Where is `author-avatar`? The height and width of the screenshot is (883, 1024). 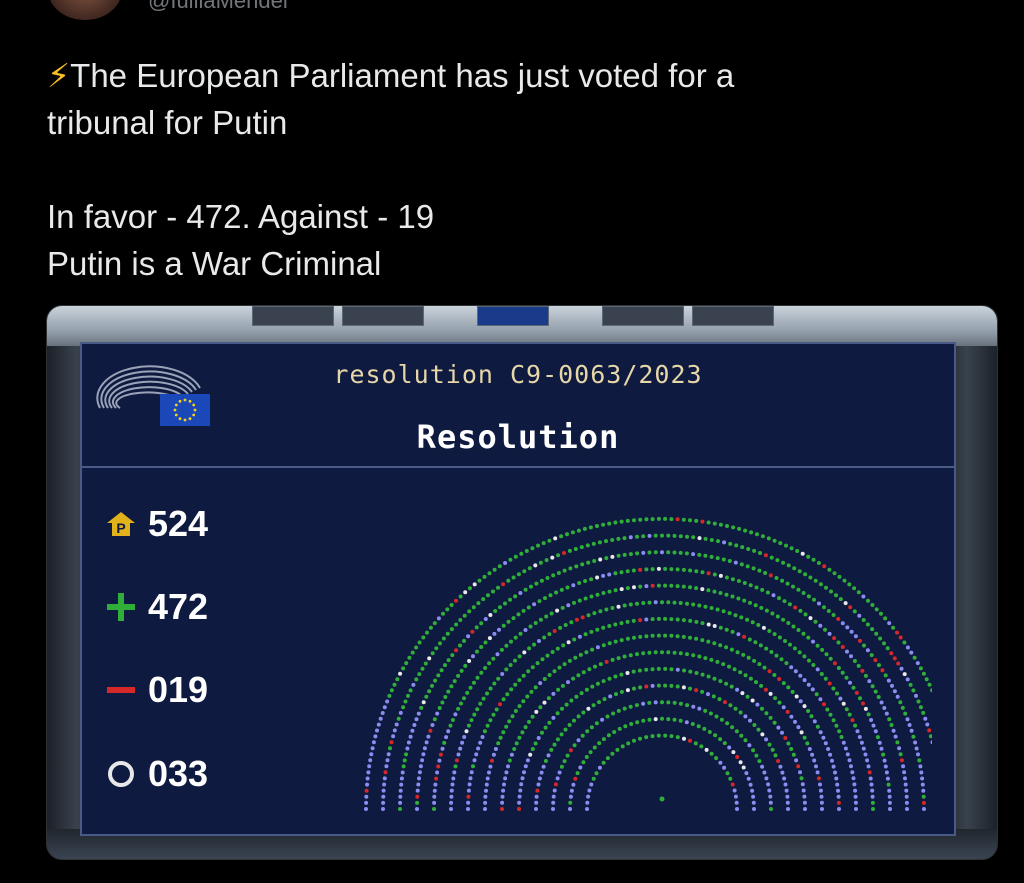
author-avatar is located at coordinates (85, 10).